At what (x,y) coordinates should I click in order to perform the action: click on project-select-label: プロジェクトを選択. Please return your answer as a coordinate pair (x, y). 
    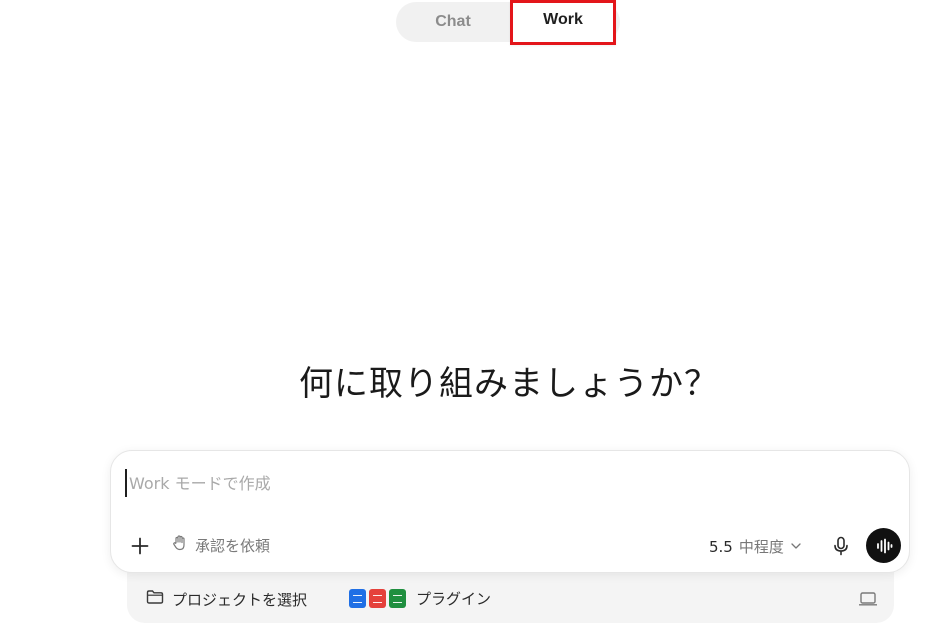
    Looking at the image, I should click on (240, 599).